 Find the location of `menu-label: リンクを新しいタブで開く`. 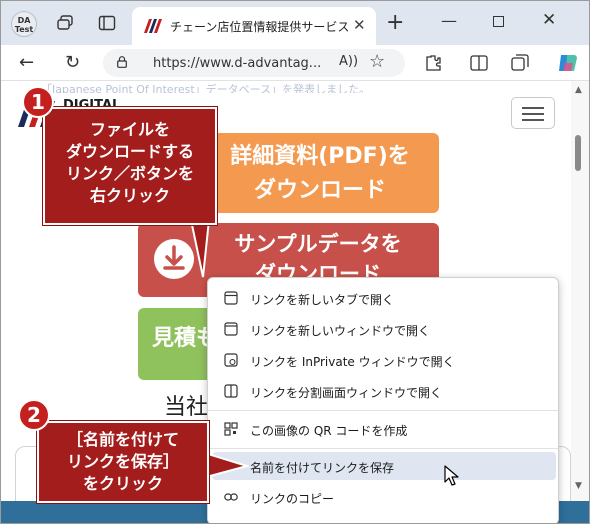

menu-label: リンクを新しいタブで開く is located at coordinates (322, 300).